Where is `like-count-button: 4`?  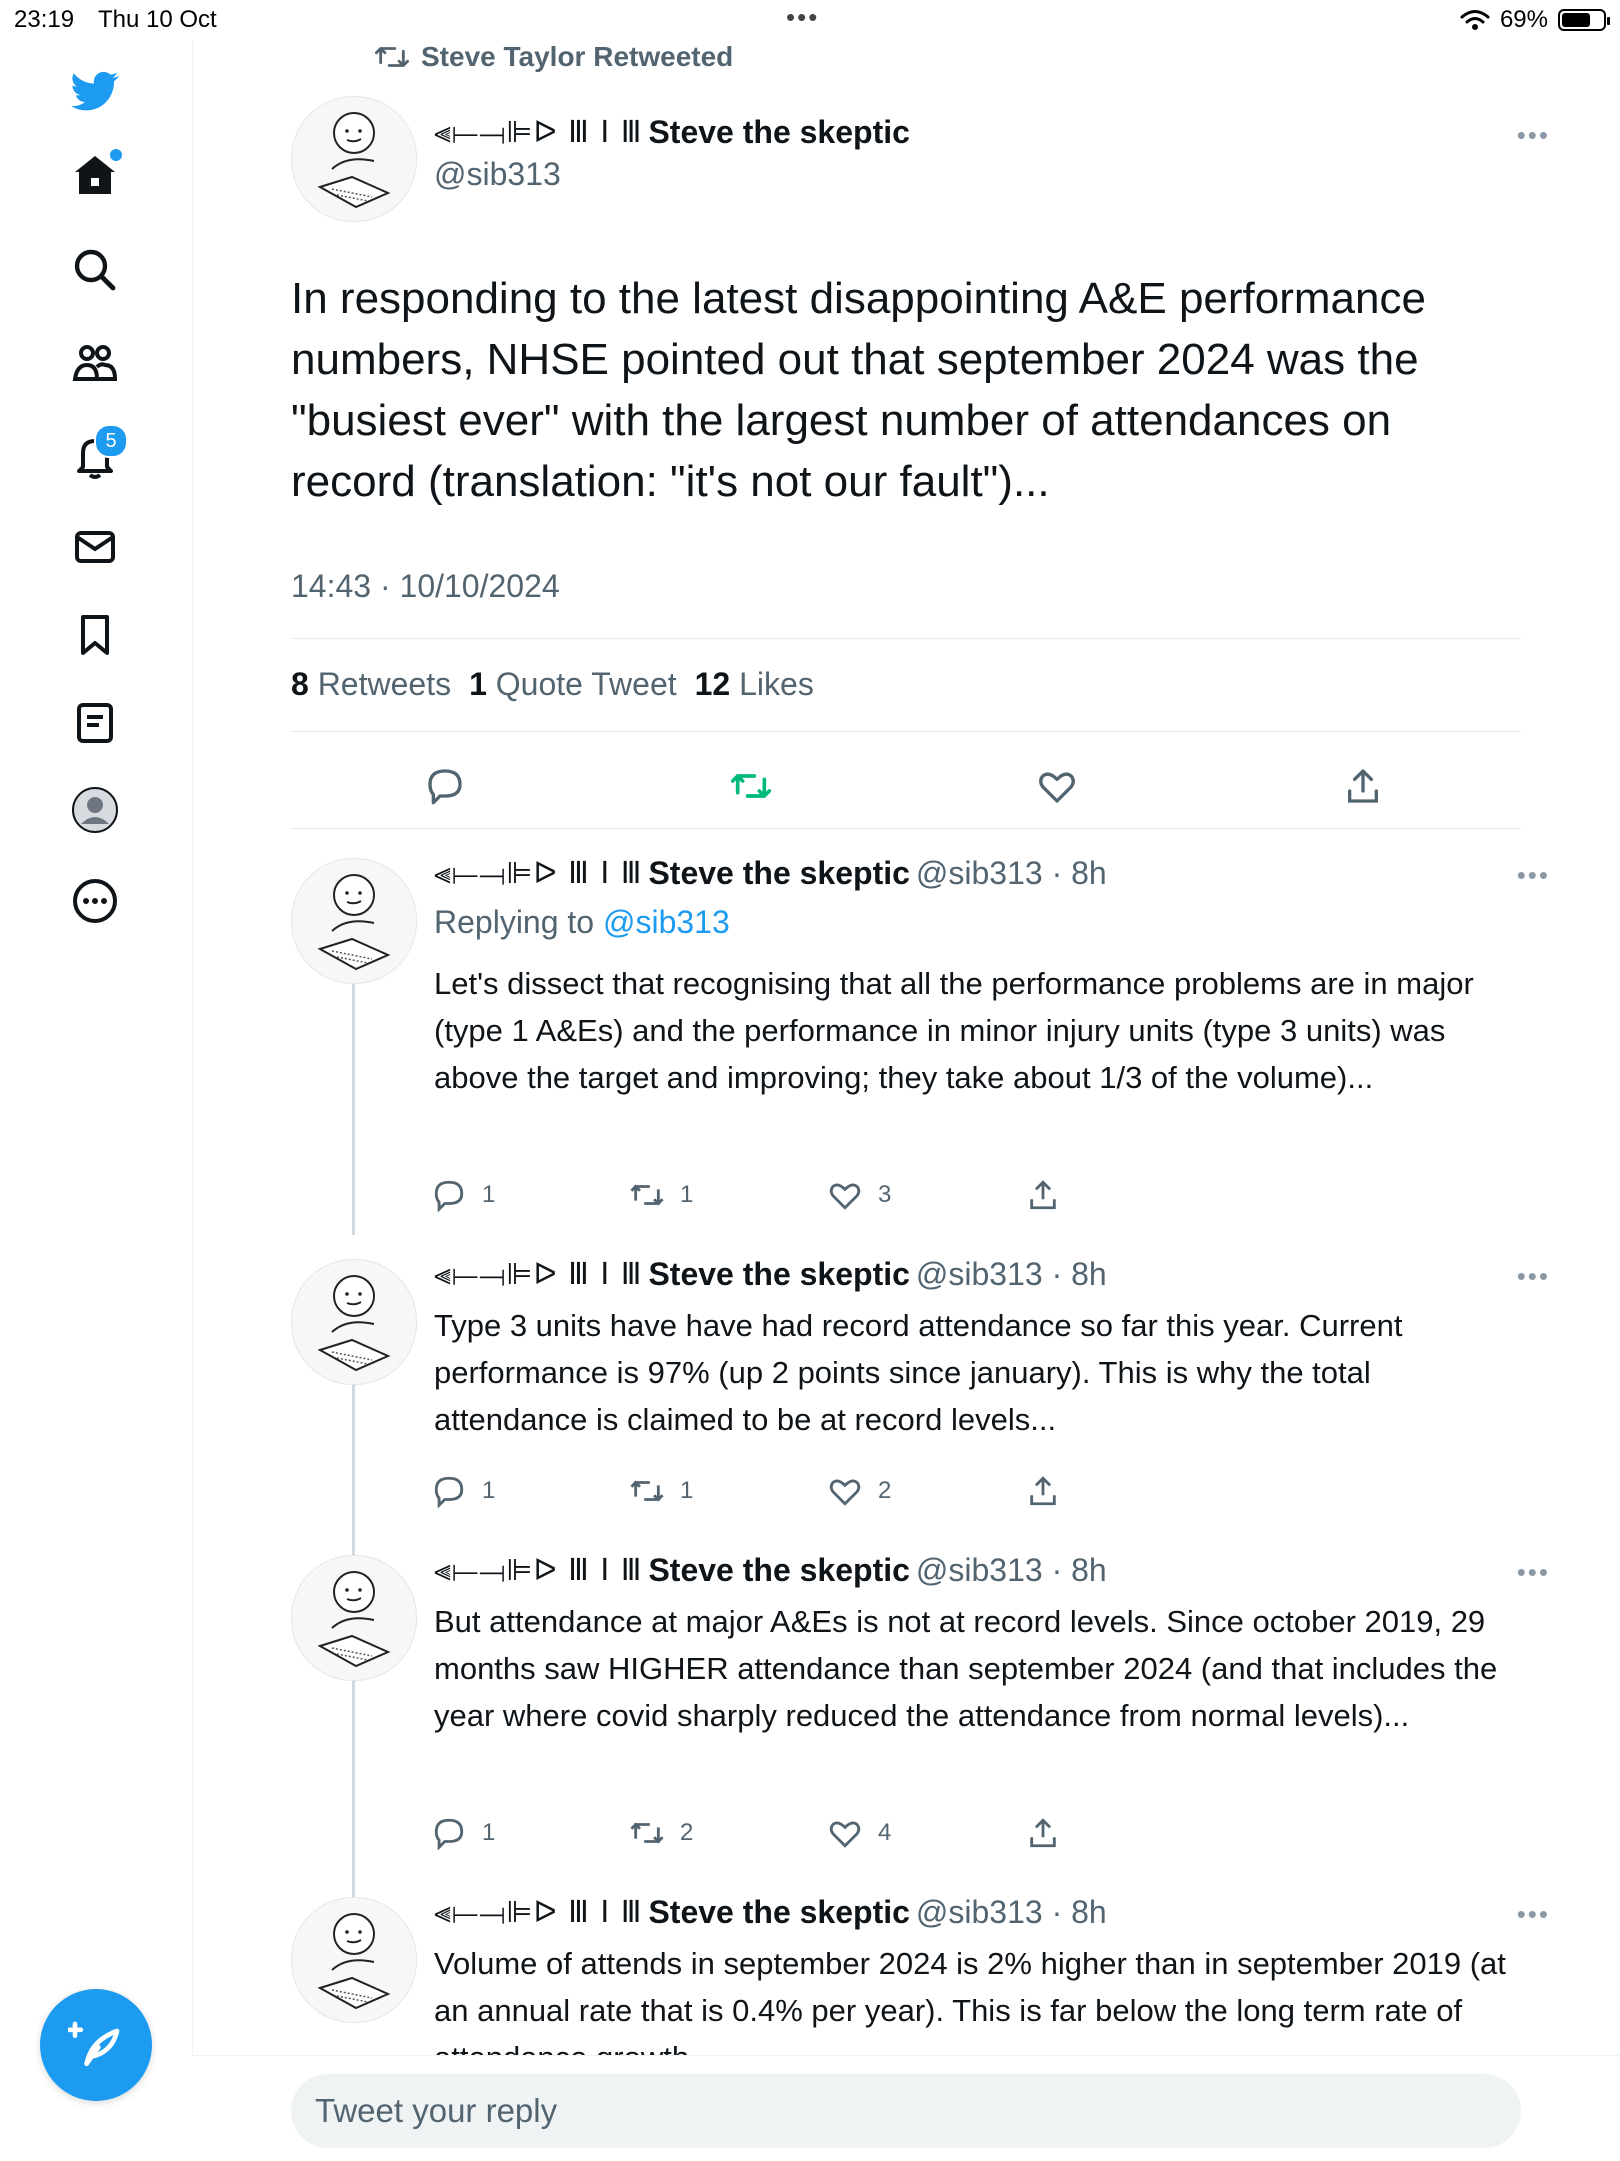 like-count-button: 4 is located at coordinates (859, 1833).